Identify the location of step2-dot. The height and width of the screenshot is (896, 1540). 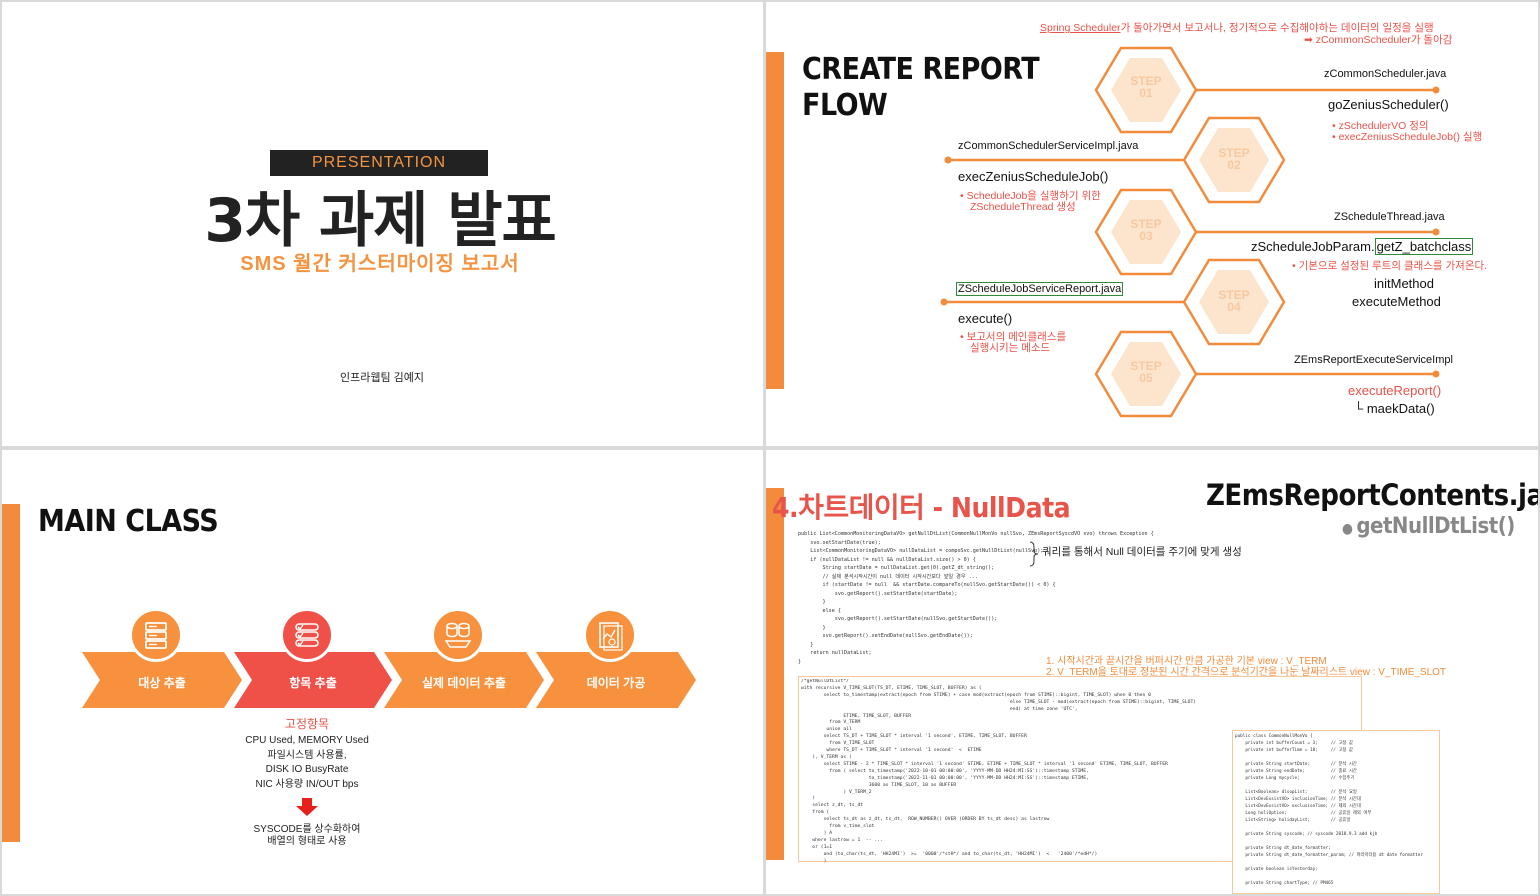
(948, 160).